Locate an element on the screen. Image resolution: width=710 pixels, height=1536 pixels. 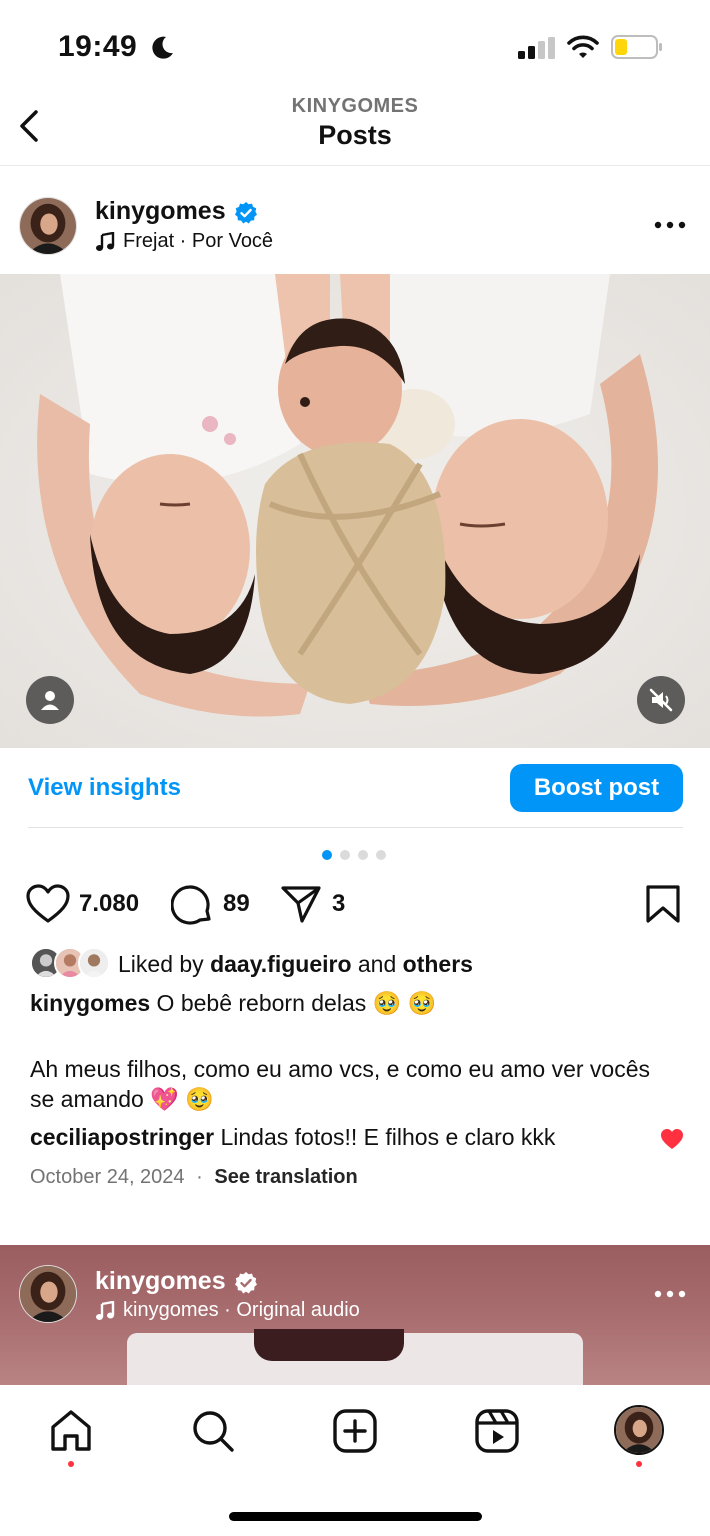
bookmark-icon is located at coordinates (663, 904).